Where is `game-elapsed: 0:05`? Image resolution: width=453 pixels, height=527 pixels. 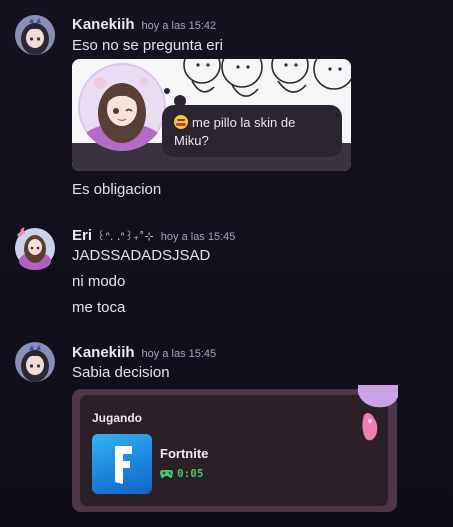 game-elapsed: 0:05 is located at coordinates (182, 473).